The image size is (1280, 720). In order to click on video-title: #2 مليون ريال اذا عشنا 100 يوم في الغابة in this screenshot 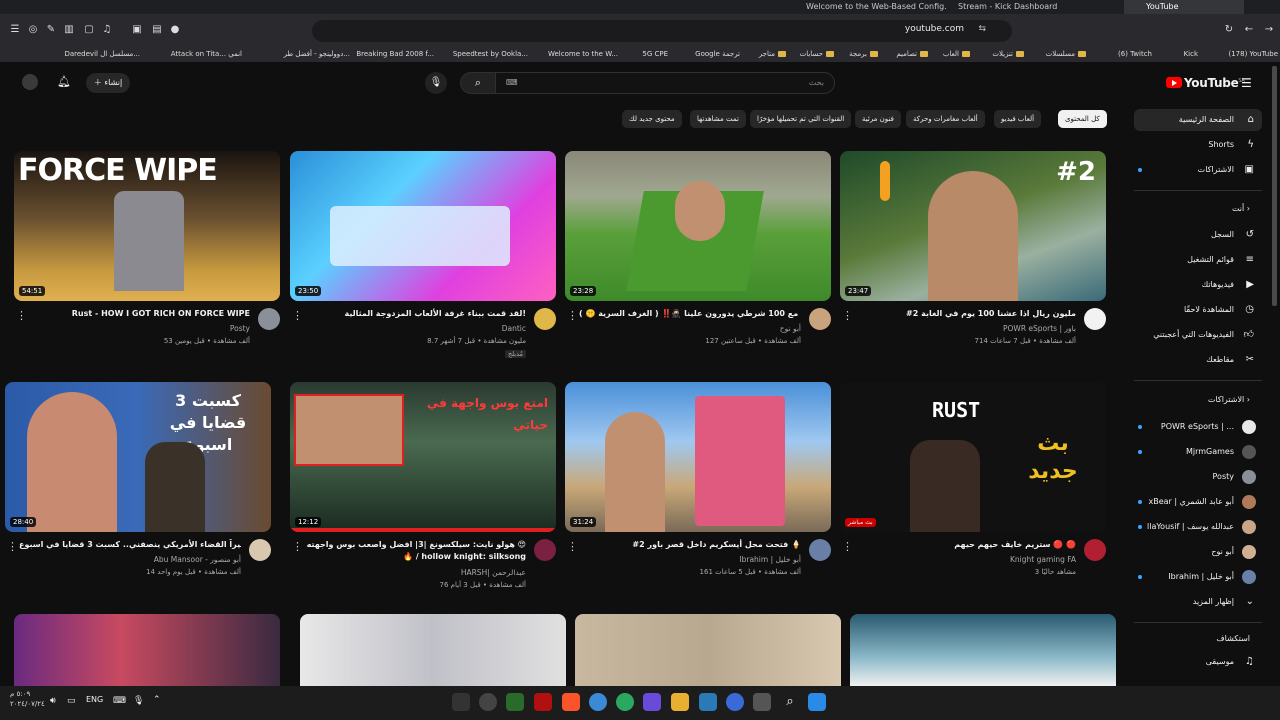, I will do `click(965, 314)`.